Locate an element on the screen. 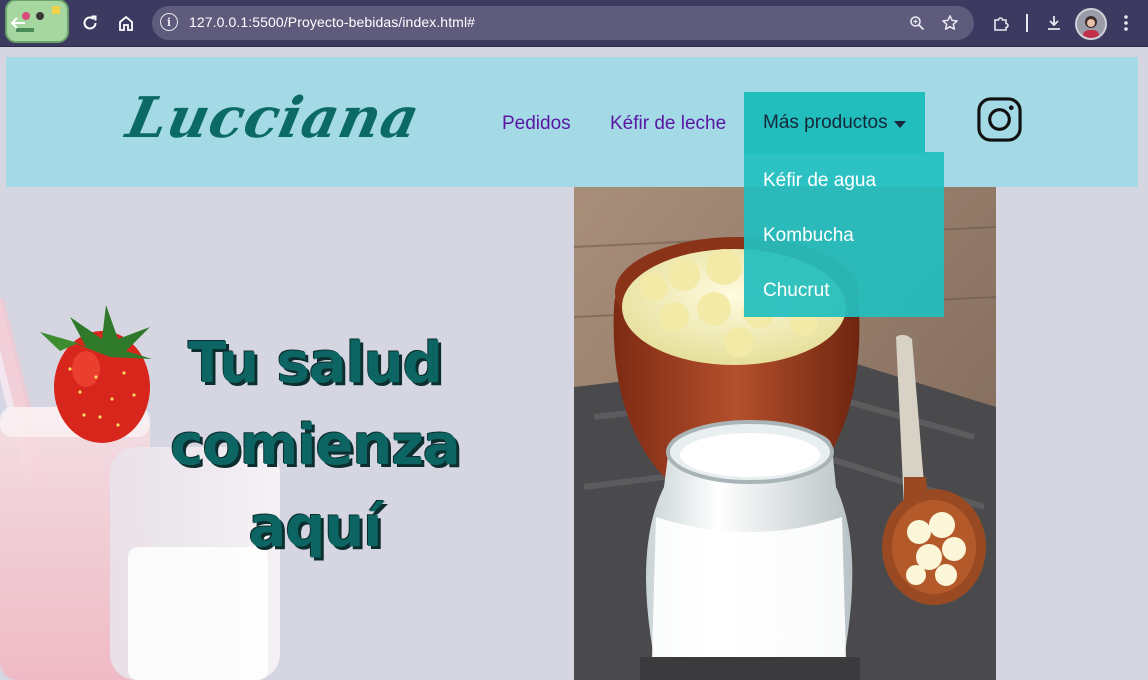  hero-line-1: Tu salud is located at coordinates (315, 363).